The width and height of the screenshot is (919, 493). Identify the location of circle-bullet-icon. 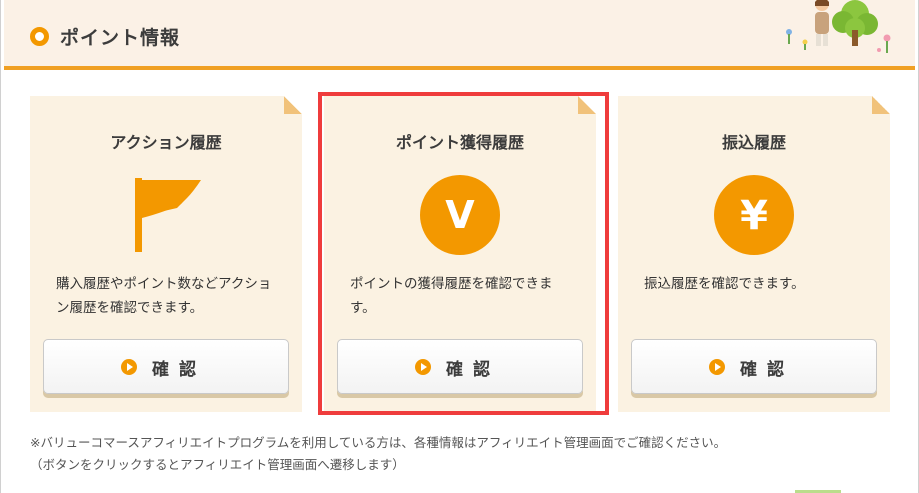
(39, 36).